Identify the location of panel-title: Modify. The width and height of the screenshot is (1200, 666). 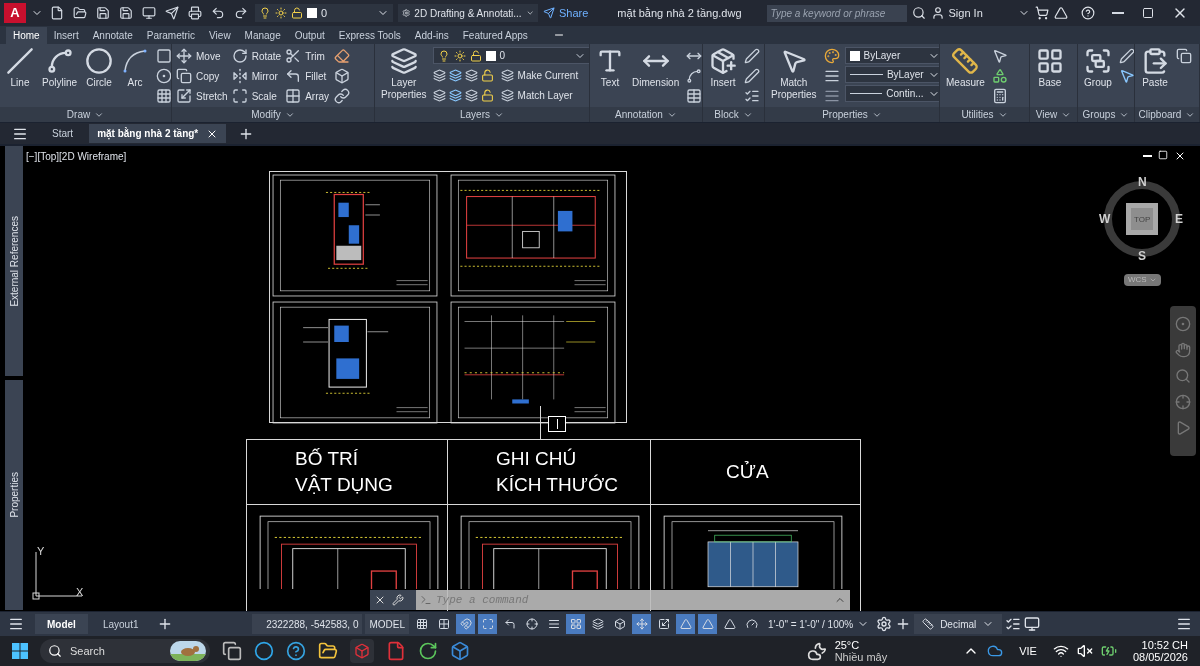
(273, 114).